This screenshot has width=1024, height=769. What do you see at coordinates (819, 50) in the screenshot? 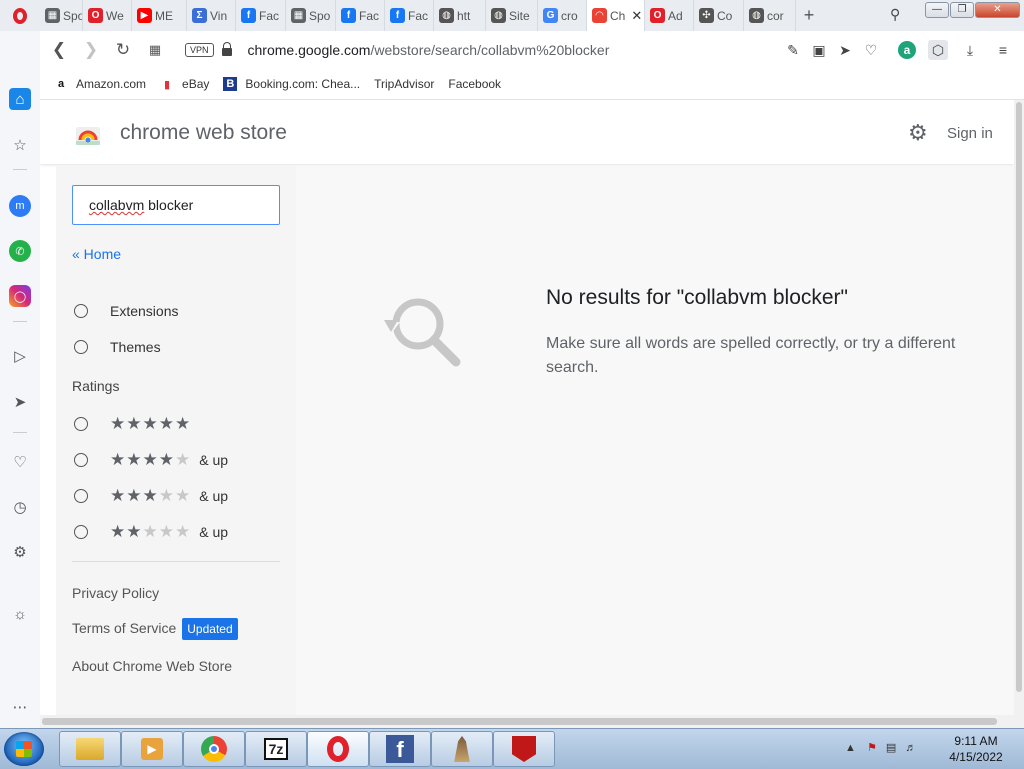
I see `camera-icon: ▣` at bounding box center [819, 50].